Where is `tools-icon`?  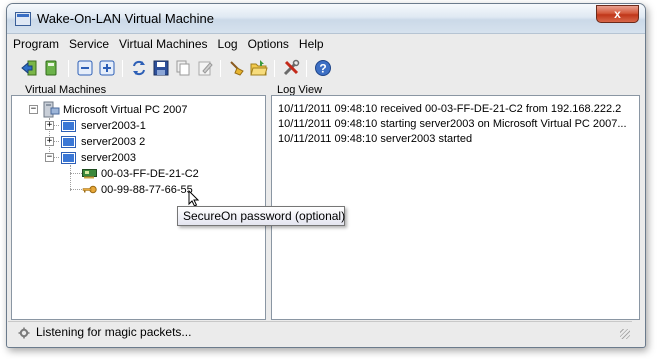 tools-icon is located at coordinates (291, 68).